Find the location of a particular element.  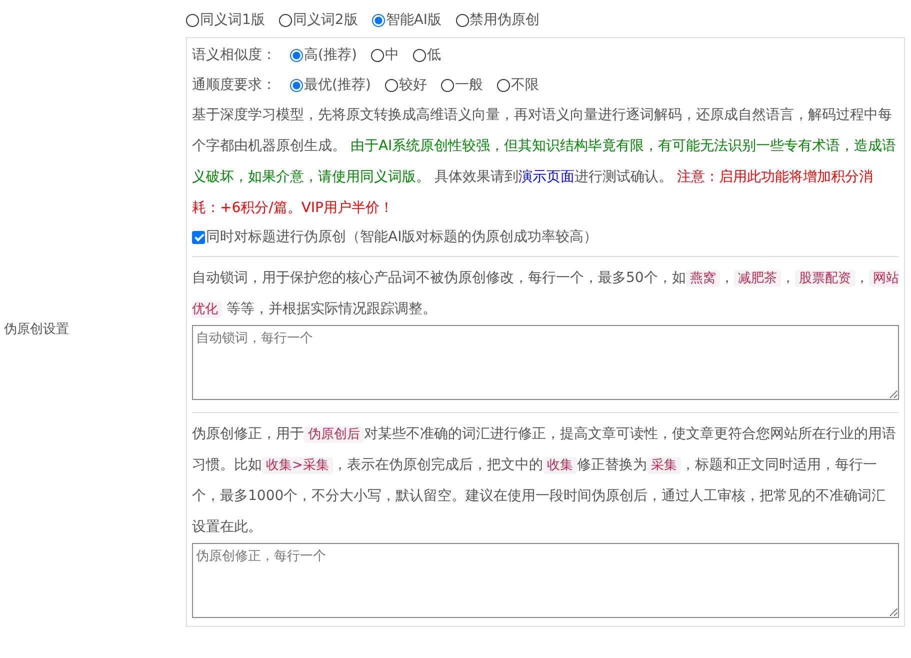

radio-label: 同义词1版 is located at coordinates (232, 20).